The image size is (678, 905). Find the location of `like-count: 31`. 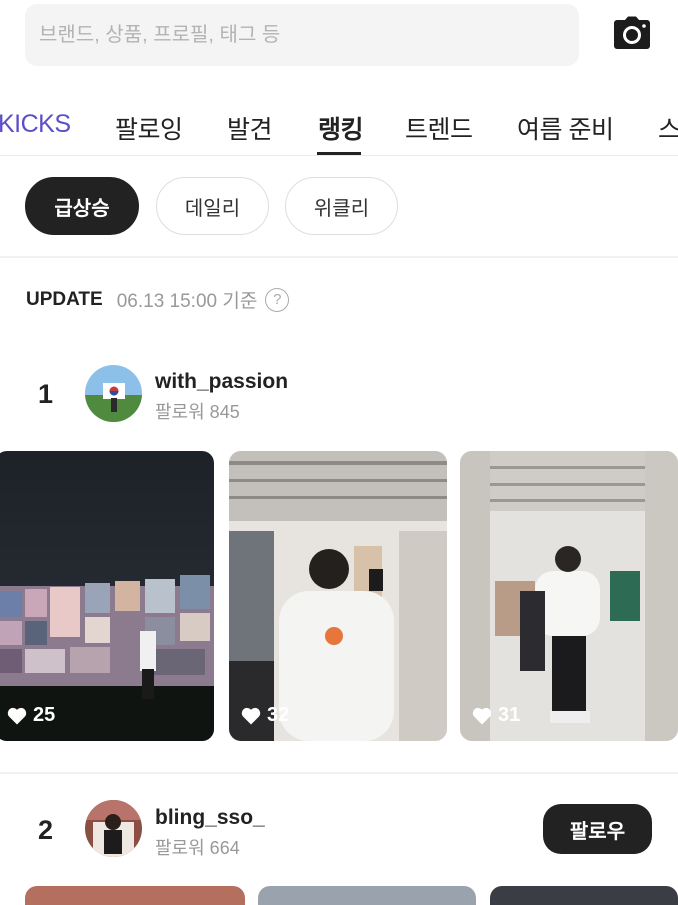

like-count: 31 is located at coordinates (496, 715).